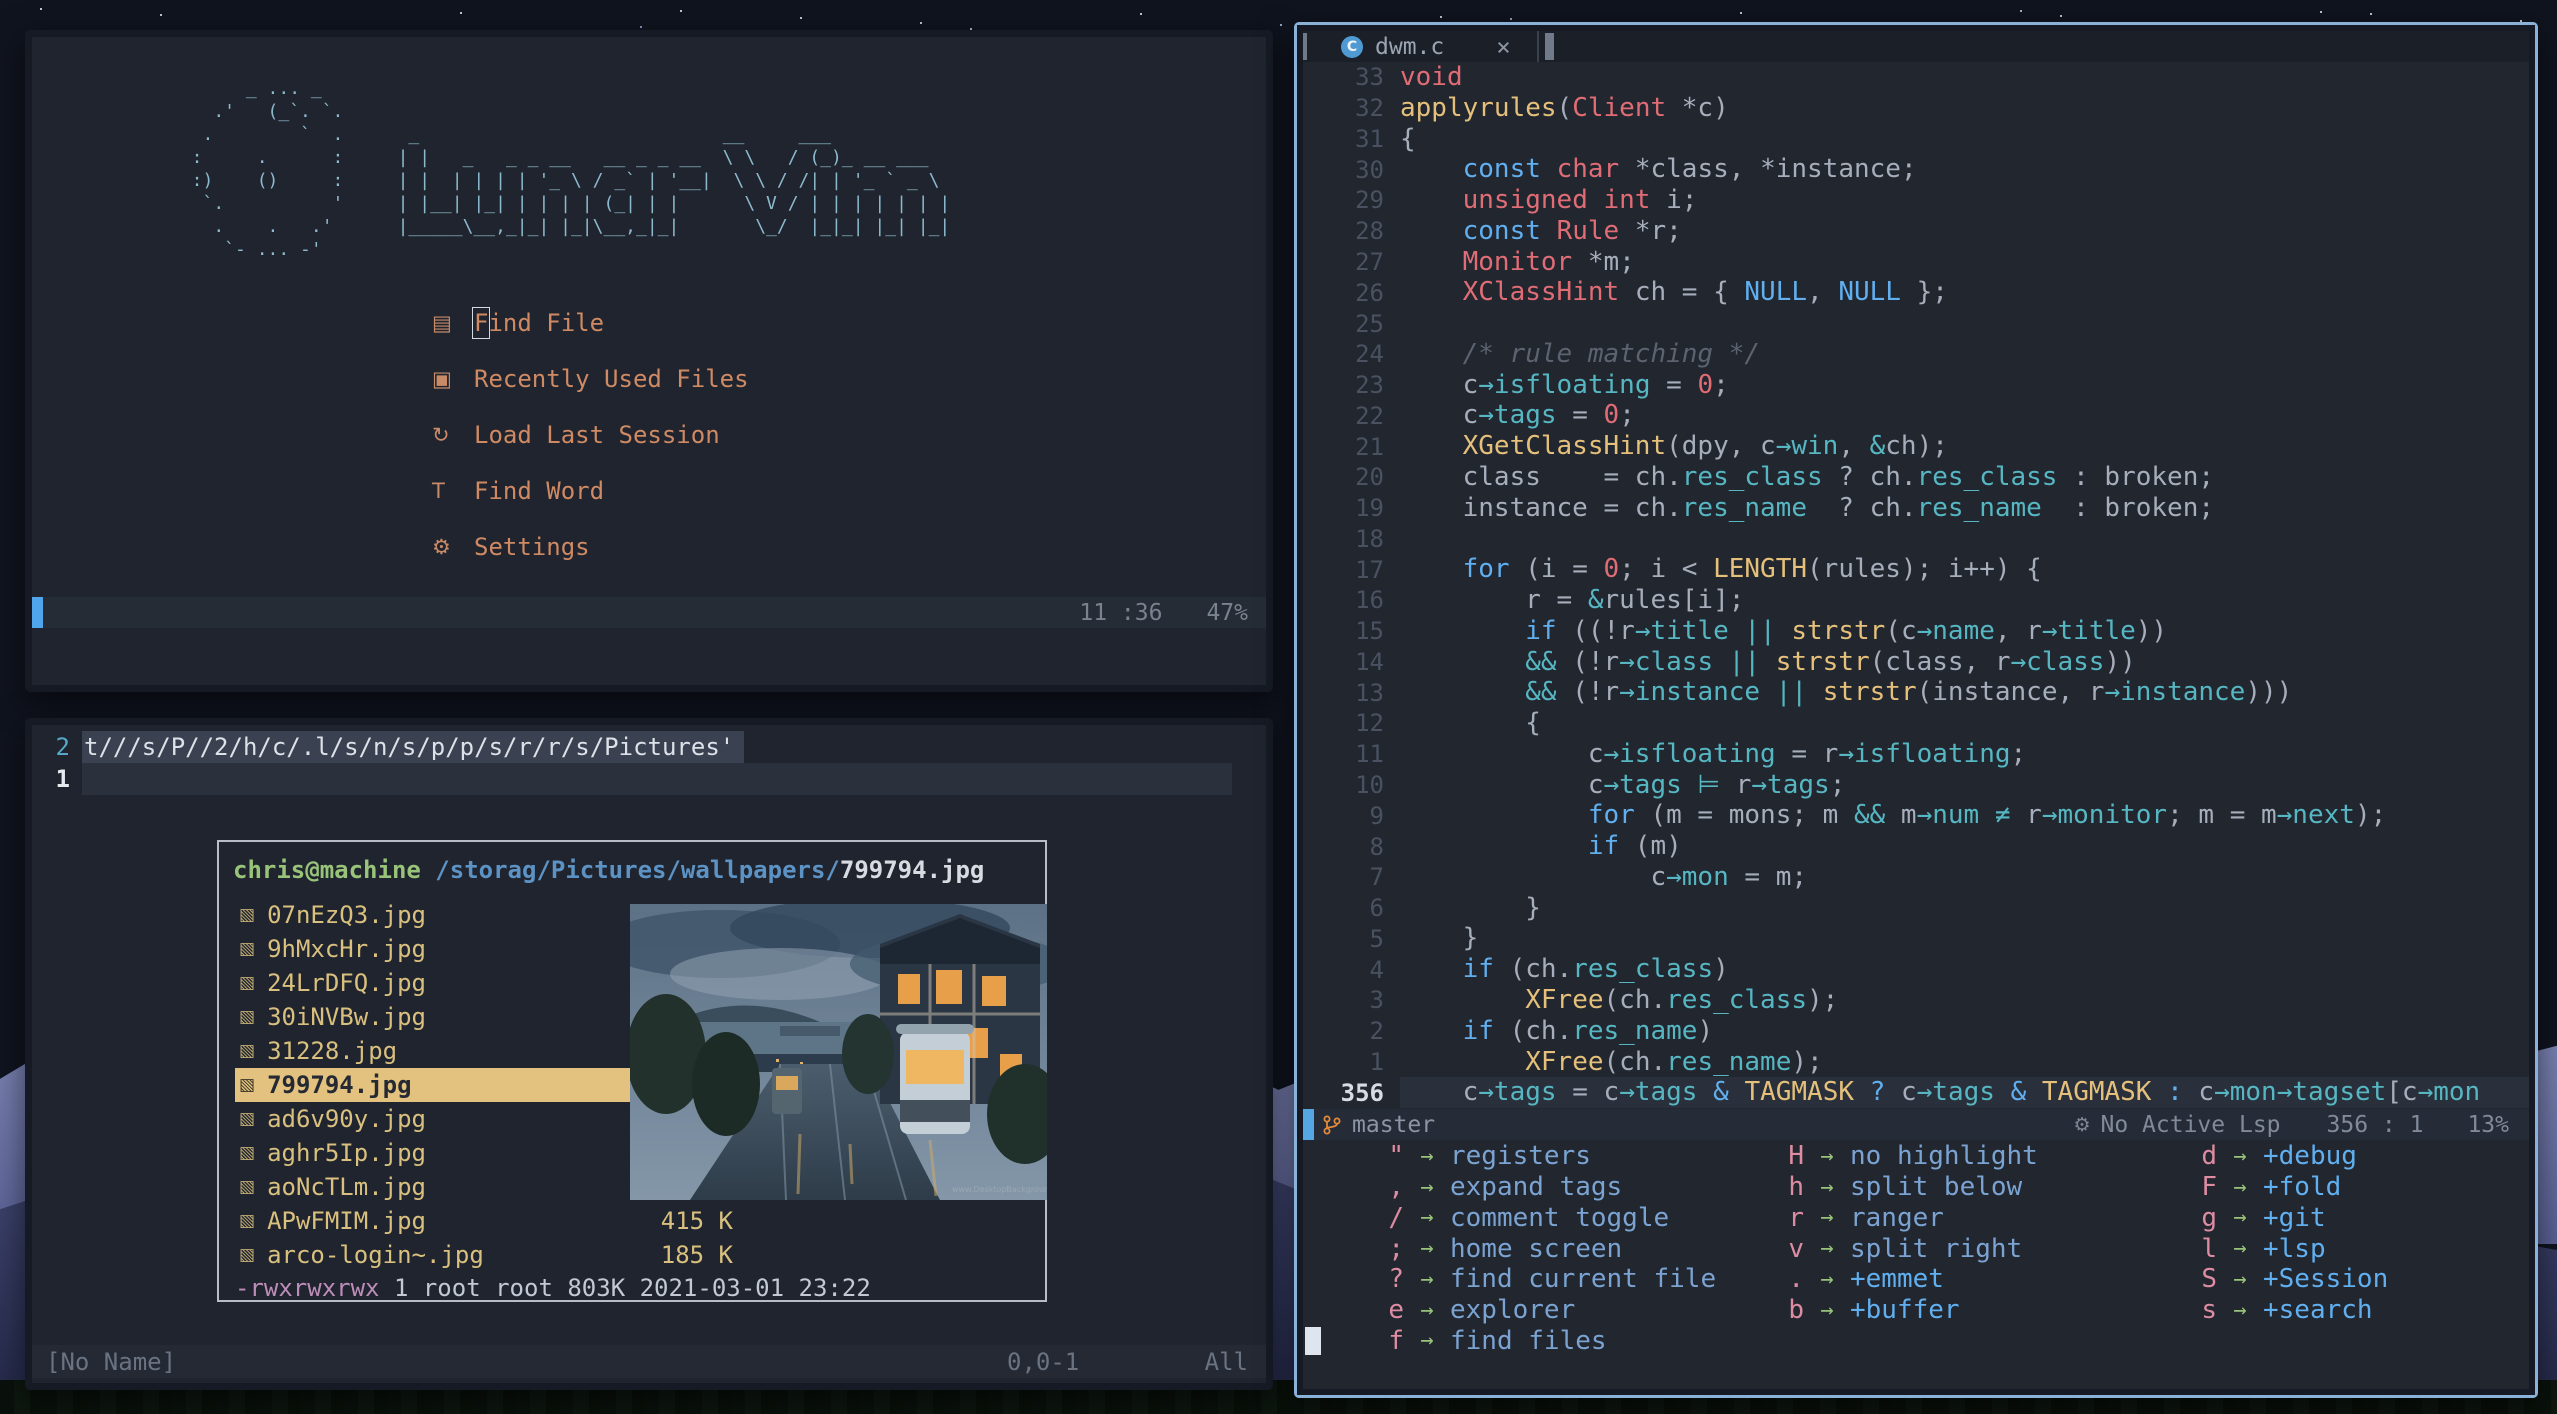 This screenshot has height=1414, width=2557. Describe the element at coordinates (247, 1119) in the screenshot. I see `image-file-icon: ▧` at that location.